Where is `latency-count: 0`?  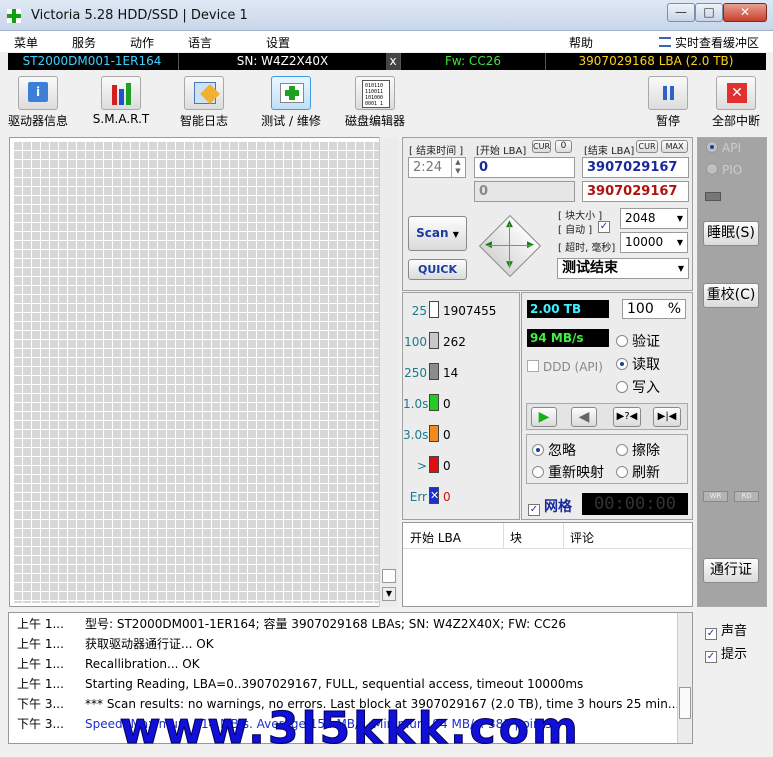 latency-count: 0 is located at coordinates (447, 497).